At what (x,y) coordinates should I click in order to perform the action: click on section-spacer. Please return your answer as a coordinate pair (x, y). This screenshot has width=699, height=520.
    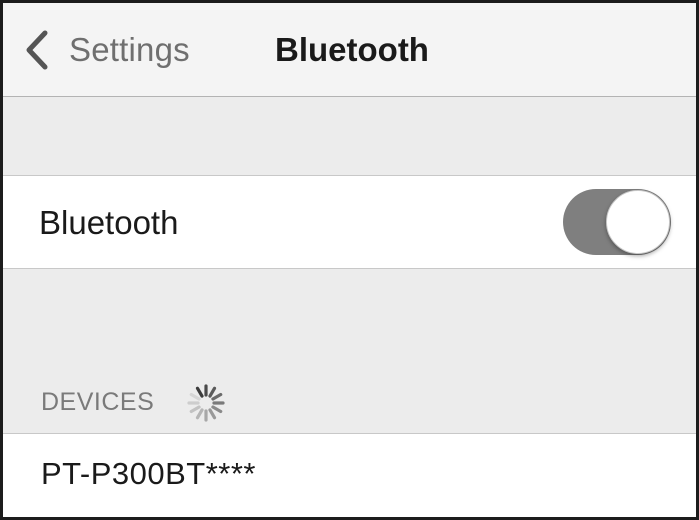
    Looking at the image, I should click on (349, 136).